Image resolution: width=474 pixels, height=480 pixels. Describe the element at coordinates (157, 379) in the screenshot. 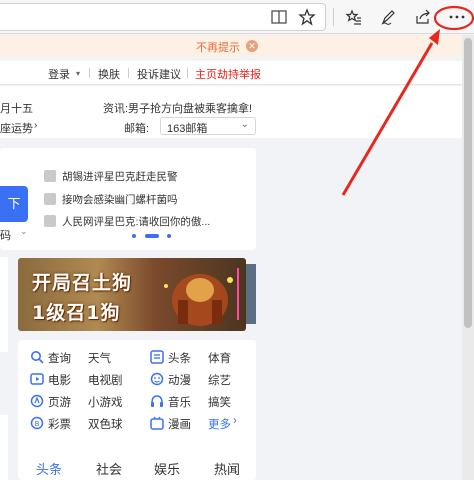

I see `anime-icon` at that location.